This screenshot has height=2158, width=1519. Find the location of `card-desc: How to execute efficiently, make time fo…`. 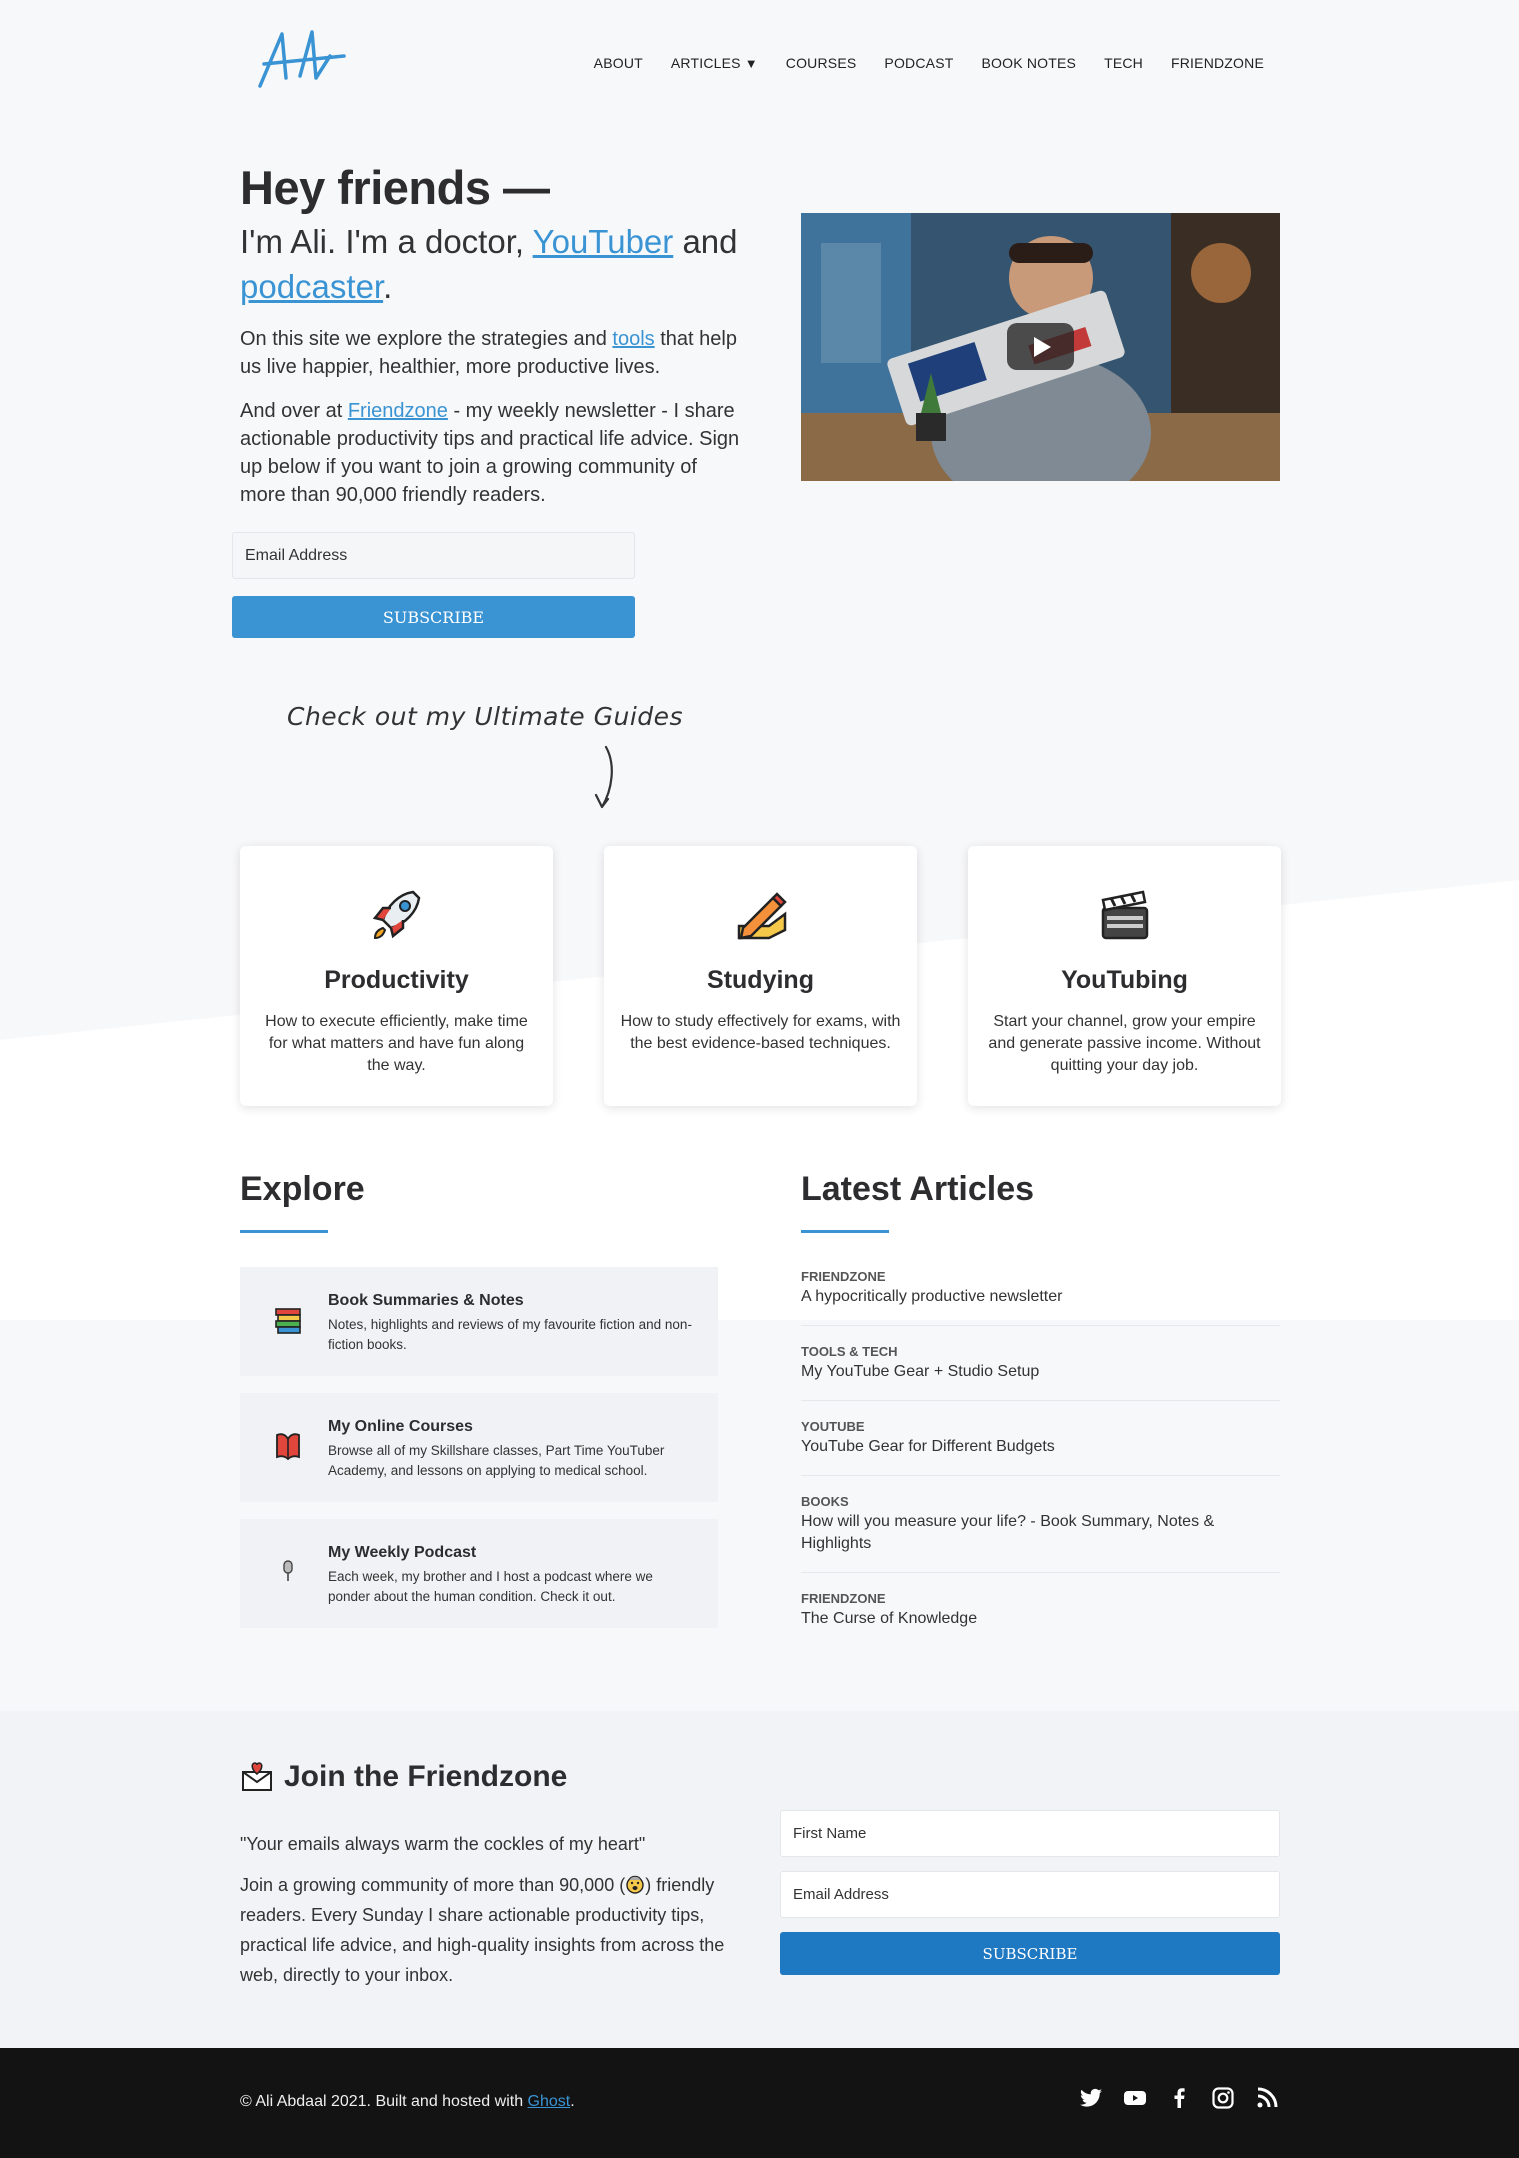

card-desc: How to execute efficiently, make time fo… is located at coordinates (396, 1043).